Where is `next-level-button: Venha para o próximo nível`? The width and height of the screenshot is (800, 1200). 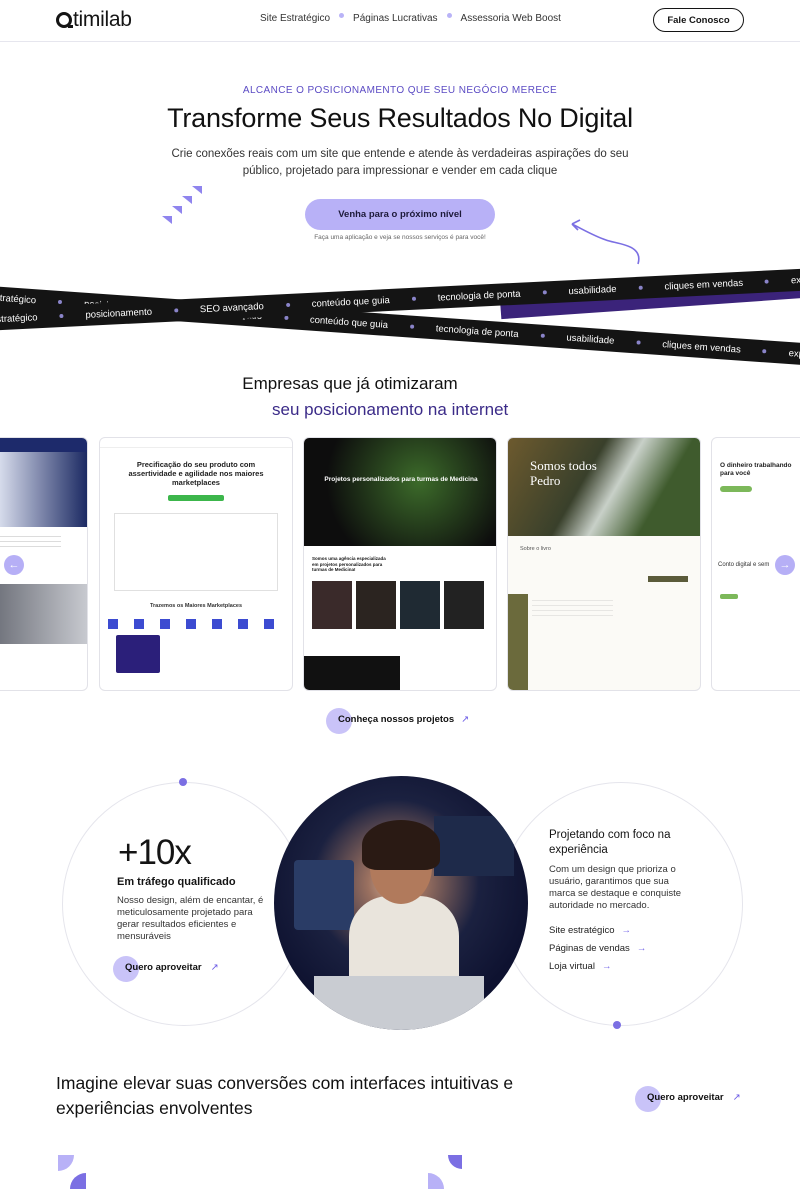 next-level-button: Venha para o próximo nível is located at coordinates (400, 214).